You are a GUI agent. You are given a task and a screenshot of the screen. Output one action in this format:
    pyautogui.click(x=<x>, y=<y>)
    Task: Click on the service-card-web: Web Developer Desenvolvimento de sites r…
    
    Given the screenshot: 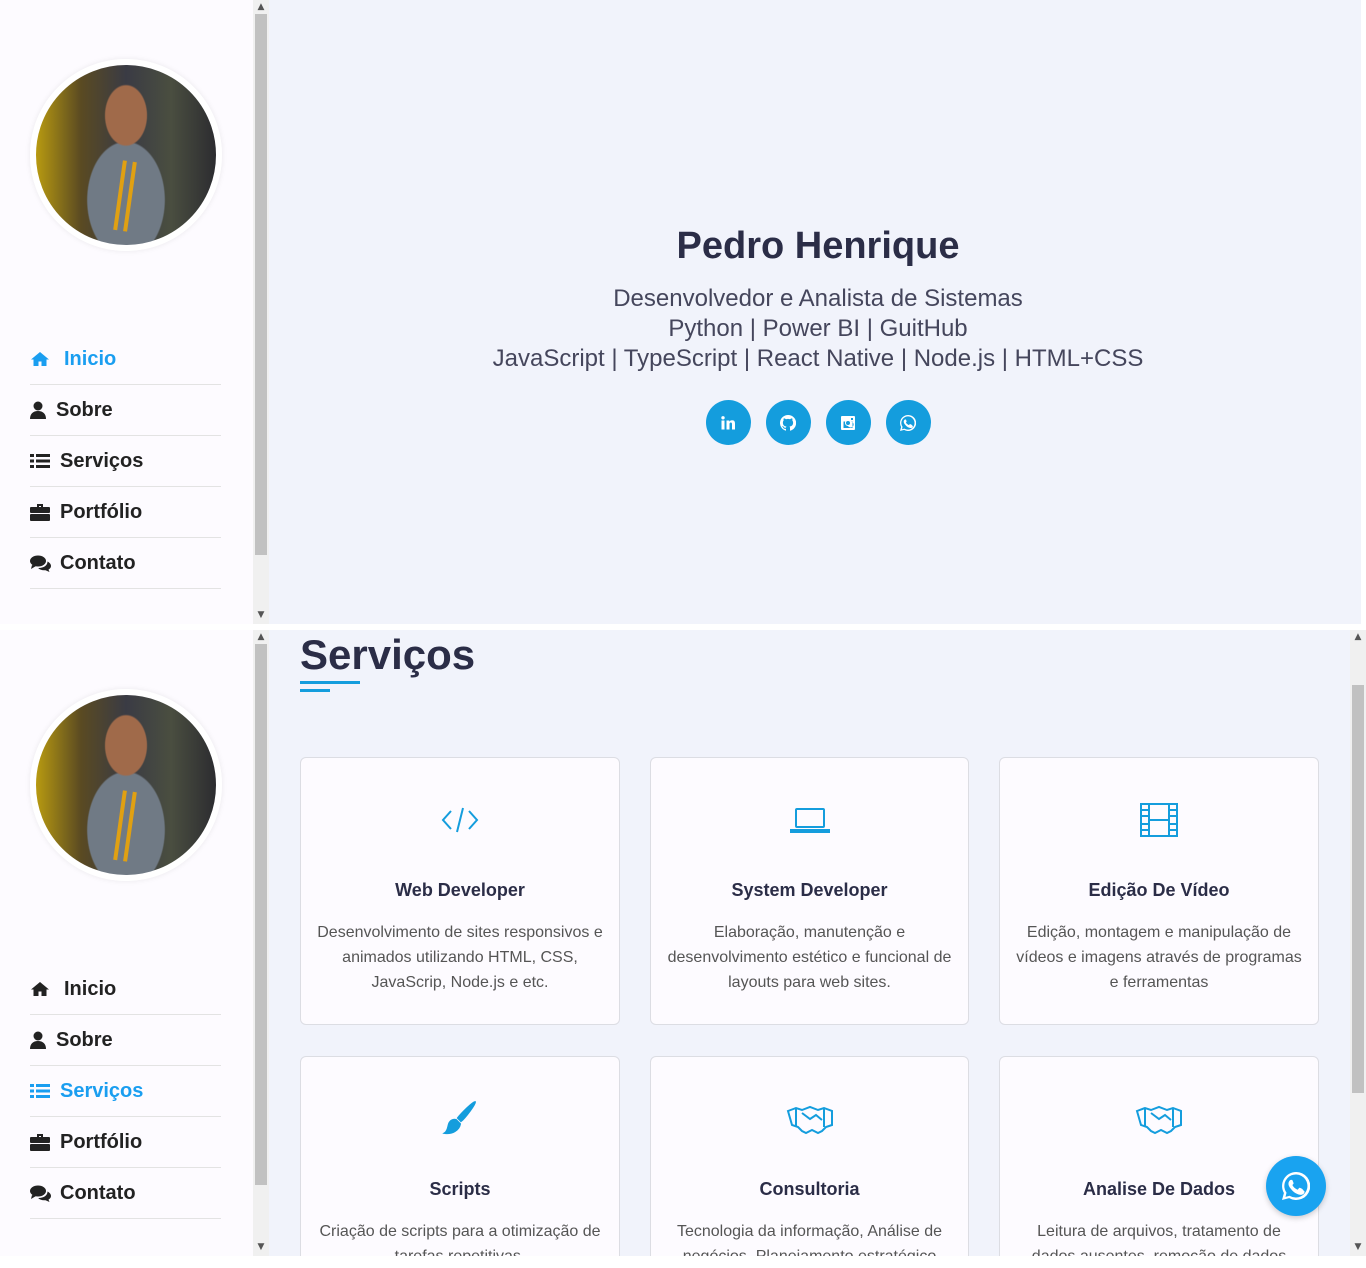 What is the action you would take?
    pyautogui.click(x=460, y=891)
    